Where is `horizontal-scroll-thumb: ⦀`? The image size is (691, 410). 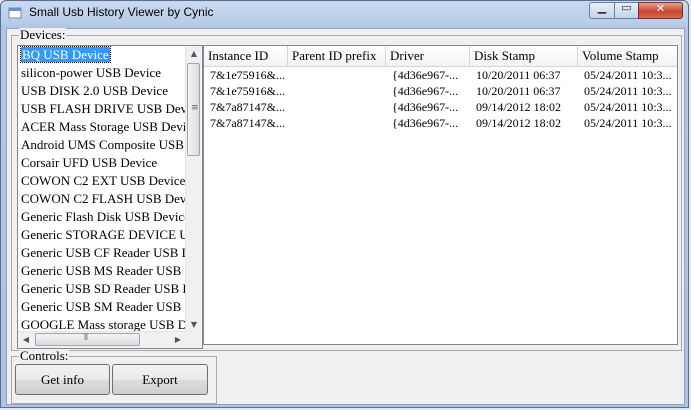 horizontal-scroll-thumb: ⦀ is located at coordinates (87, 339).